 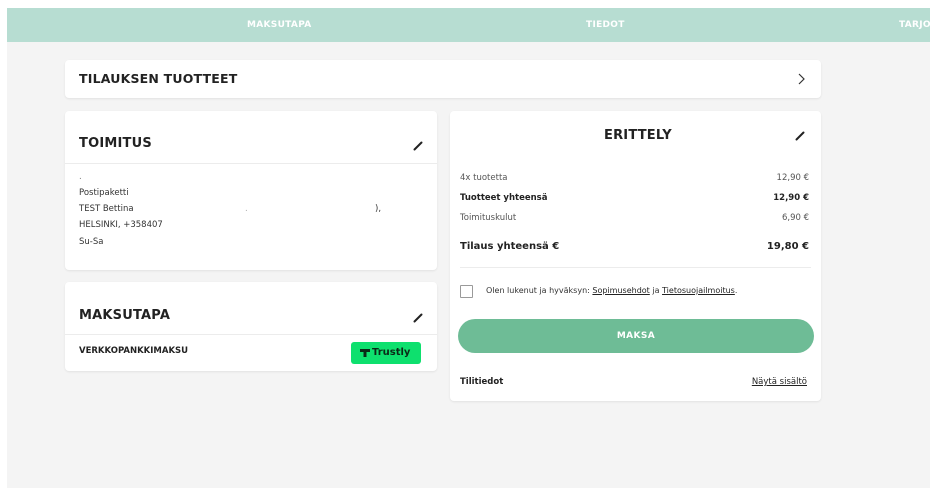 What do you see at coordinates (468, 25) in the screenshot?
I see `checkout-steps: MAKSUTAPA TIEDOT TARJO` at bounding box center [468, 25].